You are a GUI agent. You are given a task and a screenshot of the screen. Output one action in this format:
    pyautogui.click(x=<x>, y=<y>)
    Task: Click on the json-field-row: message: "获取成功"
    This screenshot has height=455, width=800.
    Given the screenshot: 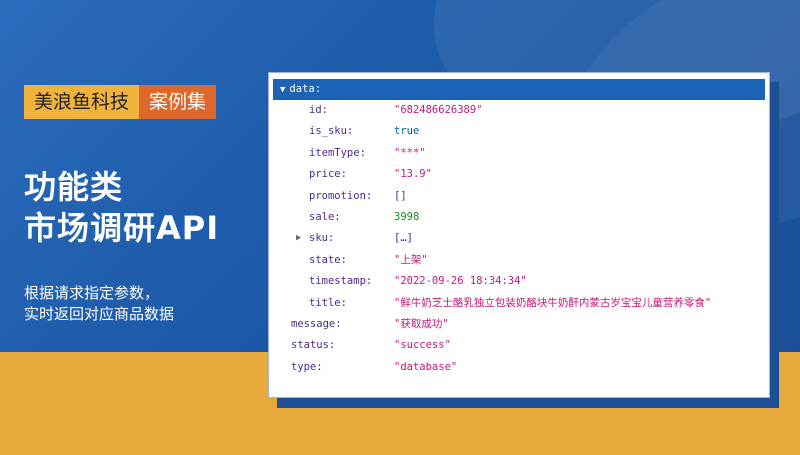 What is the action you would take?
    pyautogui.click(x=519, y=324)
    